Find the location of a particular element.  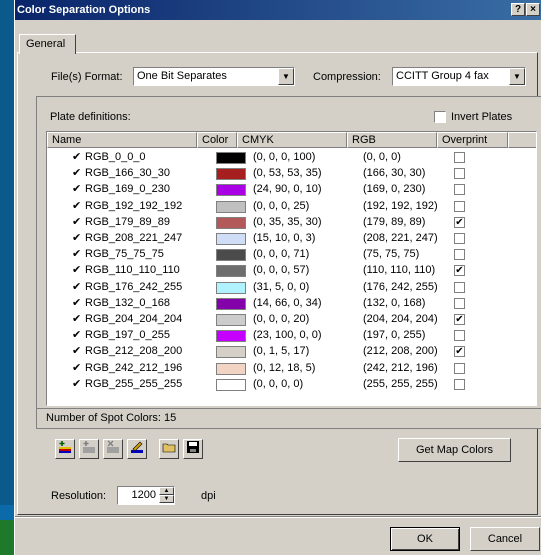

get-map-colors-button: Get Map Colors is located at coordinates (454, 450).